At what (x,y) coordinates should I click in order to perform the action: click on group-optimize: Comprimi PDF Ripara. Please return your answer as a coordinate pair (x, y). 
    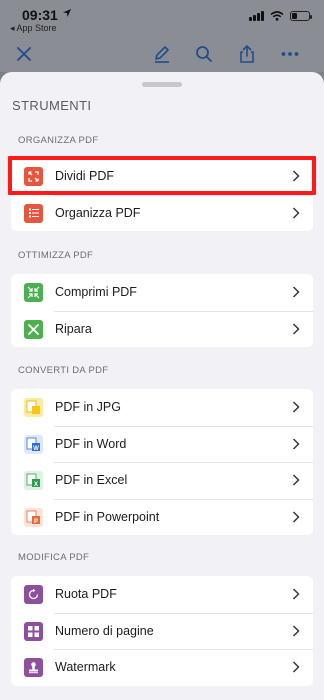
    Looking at the image, I should click on (162, 310).